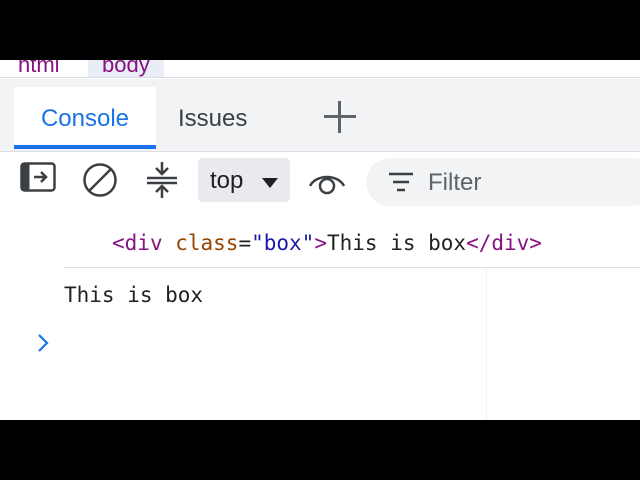 The width and height of the screenshot is (640, 480). I want to click on breadcrumb-divider, so click(320, 77).